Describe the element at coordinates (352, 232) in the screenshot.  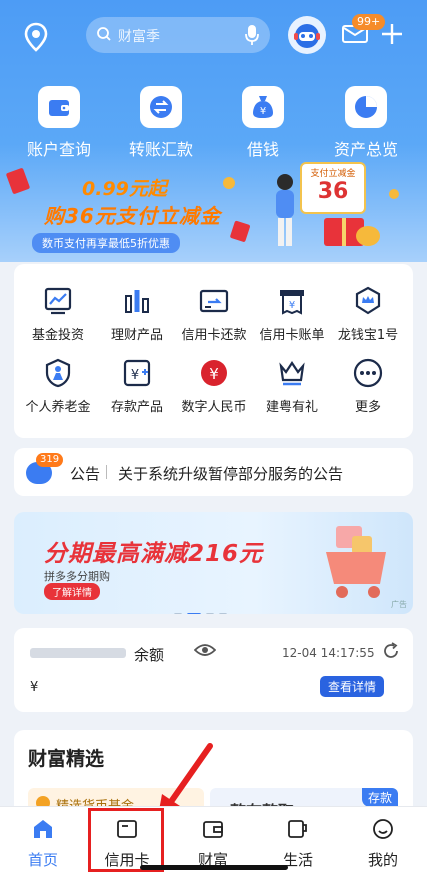
I see `gift-box-icon` at that location.